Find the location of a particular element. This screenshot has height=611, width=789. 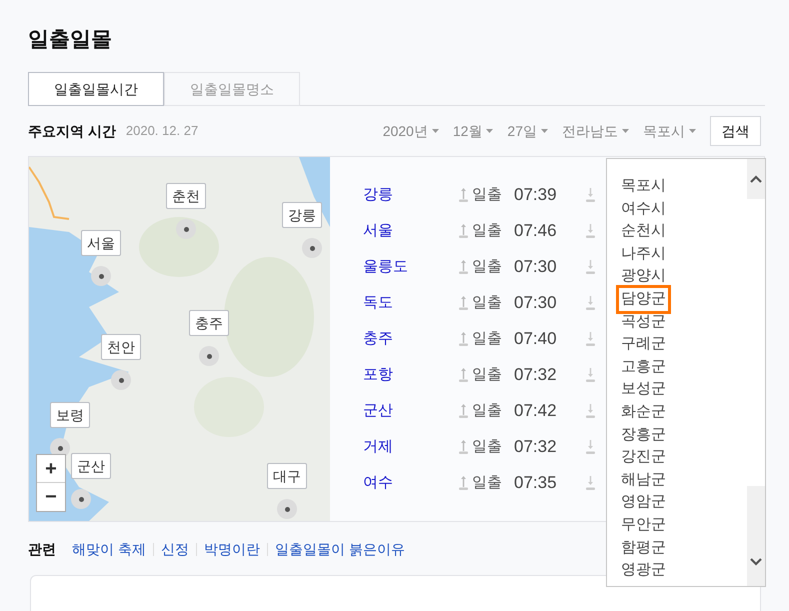

dropdown-option: 무안군 is located at coordinates (643, 525).